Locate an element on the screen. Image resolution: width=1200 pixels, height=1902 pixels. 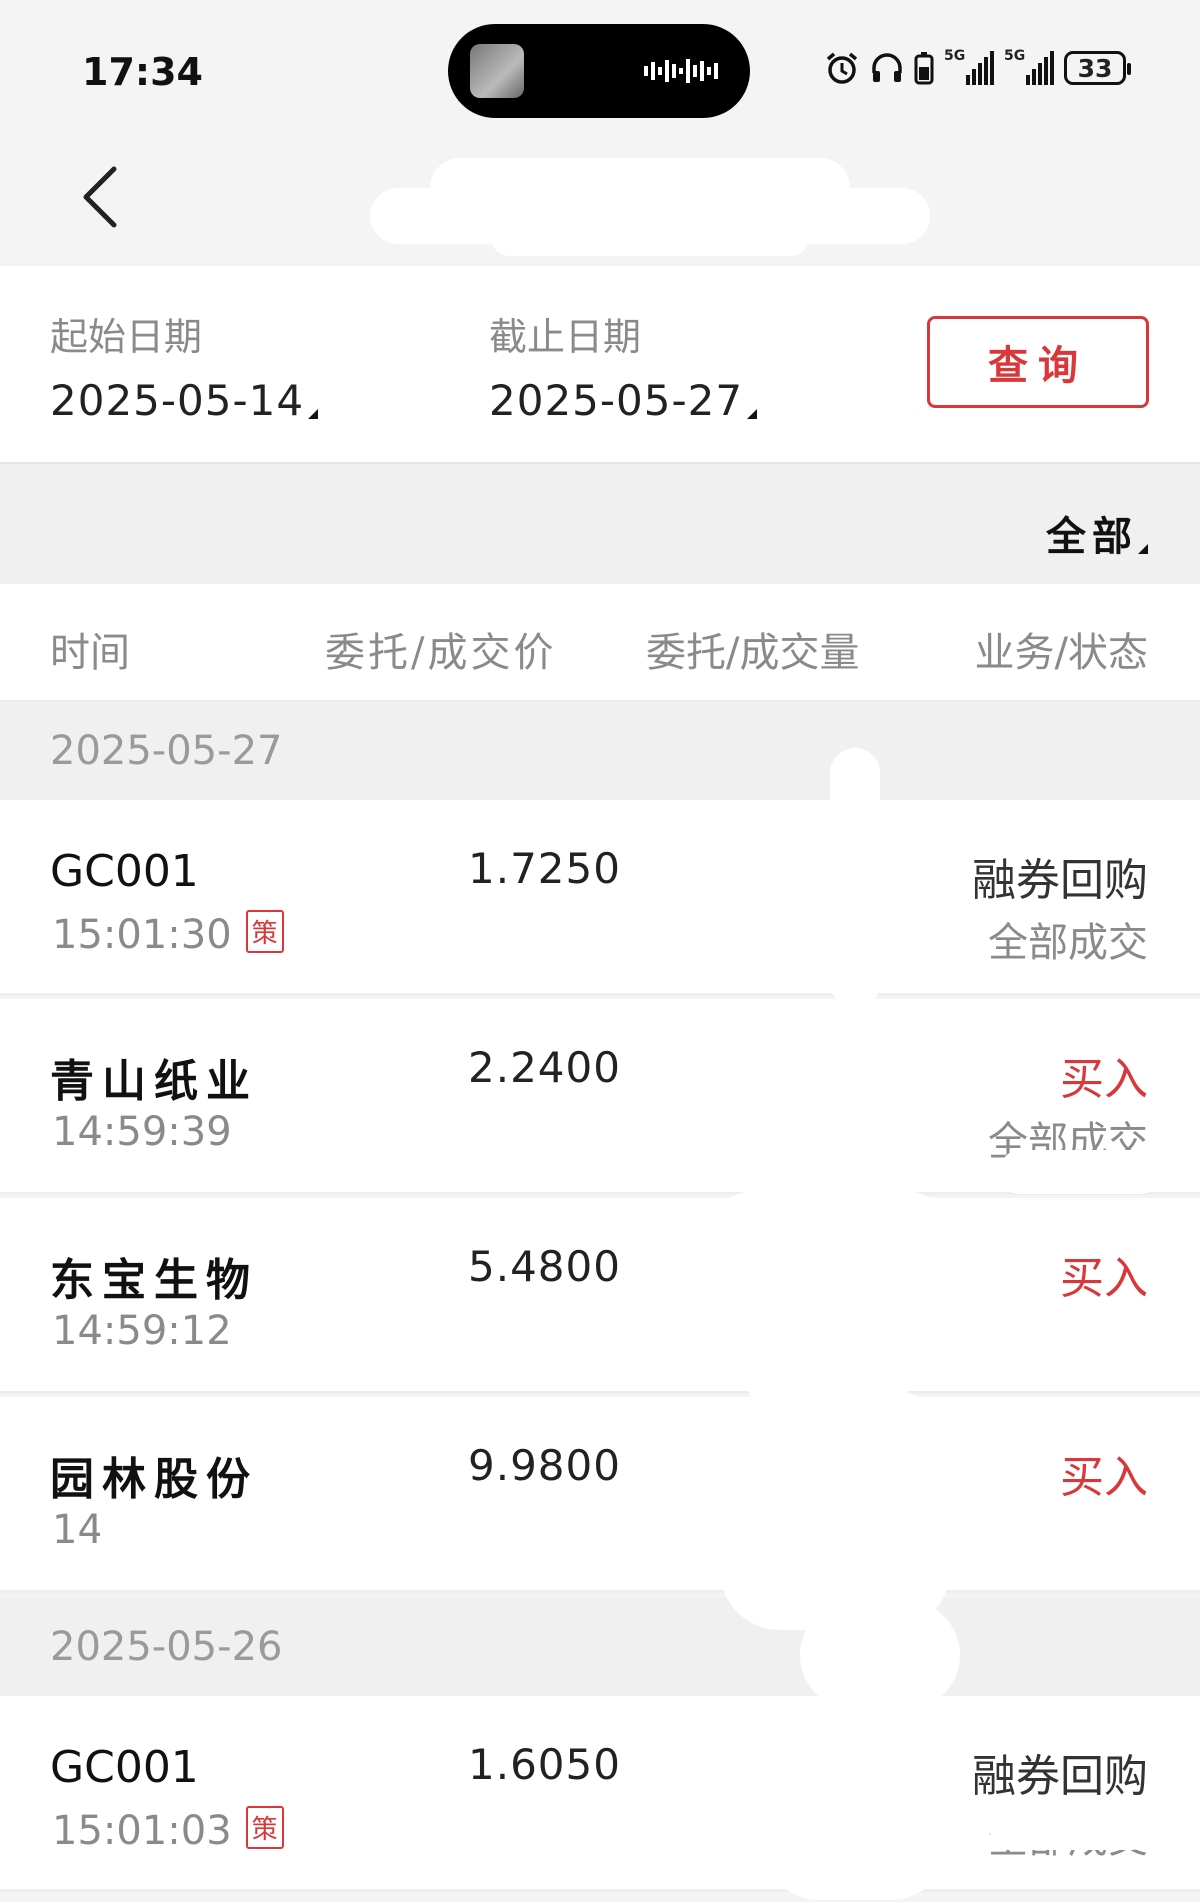
chevron-left-icon is located at coordinates (100, 197).